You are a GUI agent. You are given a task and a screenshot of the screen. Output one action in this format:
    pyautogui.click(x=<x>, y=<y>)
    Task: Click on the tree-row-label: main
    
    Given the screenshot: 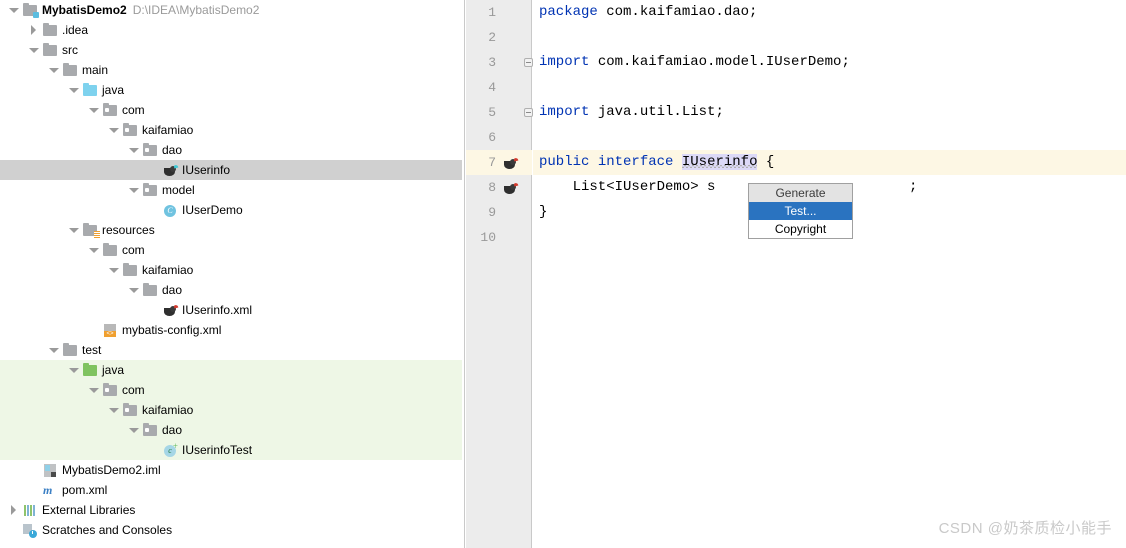 What is the action you would take?
    pyautogui.click(x=95, y=70)
    